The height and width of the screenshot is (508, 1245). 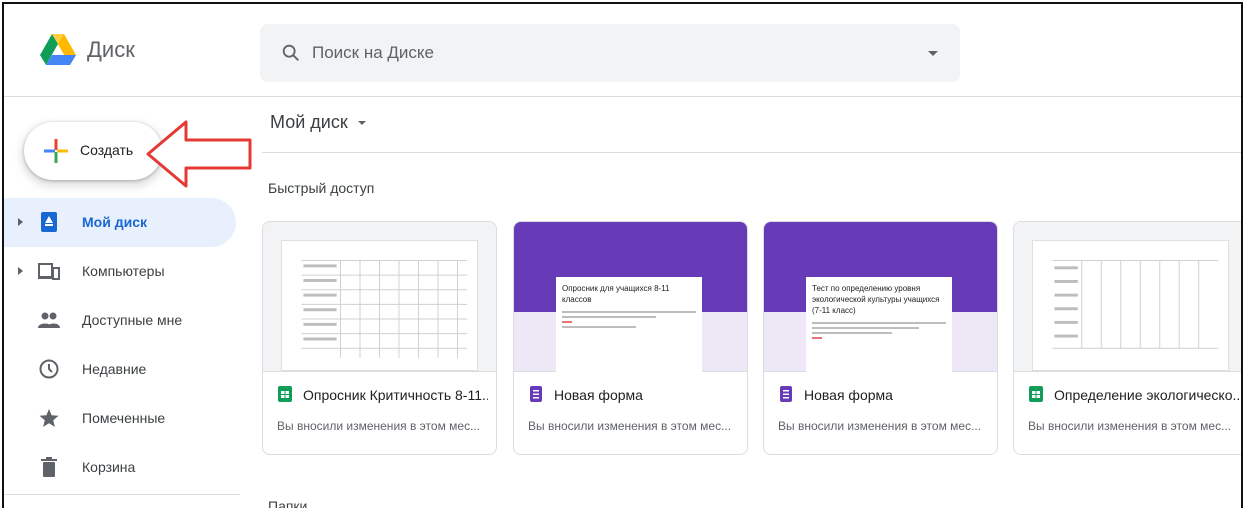 I want to click on shared-people-icon, so click(x=49, y=320).